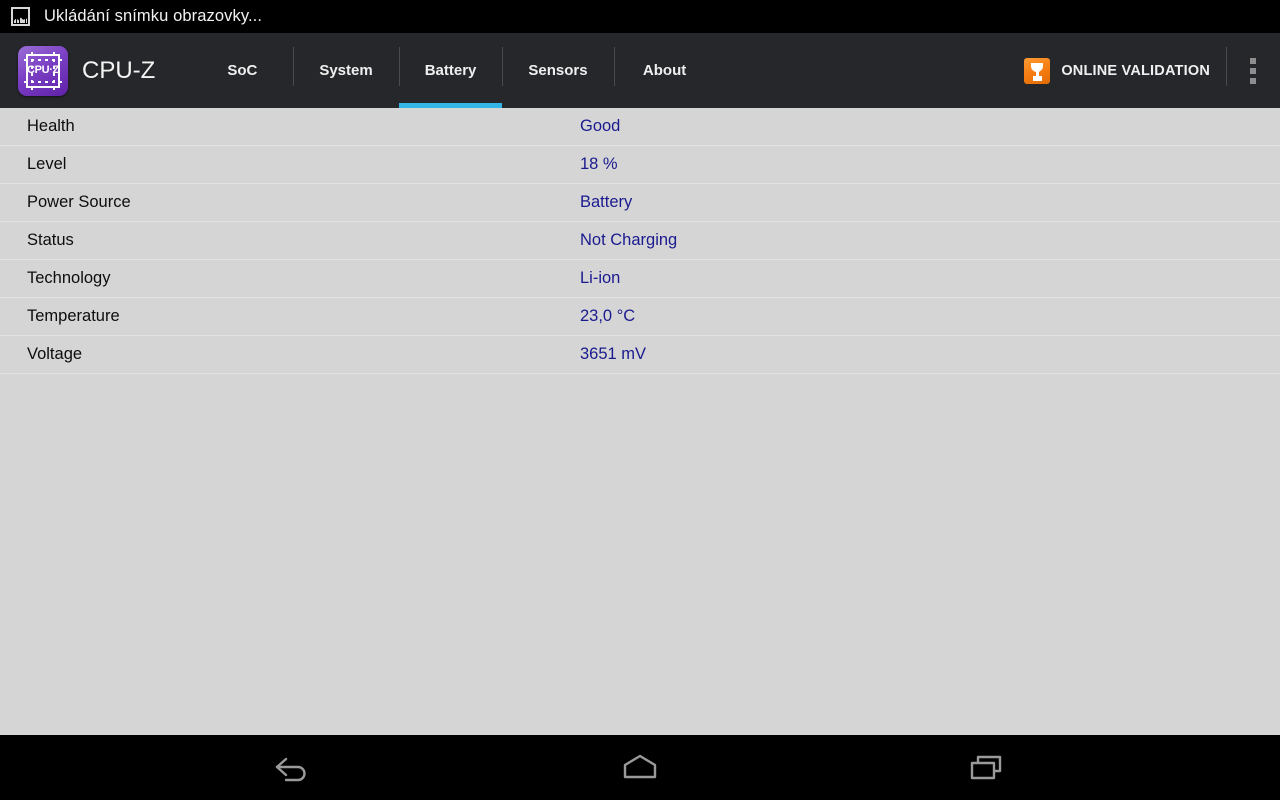 This screenshot has width=1280, height=800. I want to click on row-value: 23,0 °C, so click(608, 316).